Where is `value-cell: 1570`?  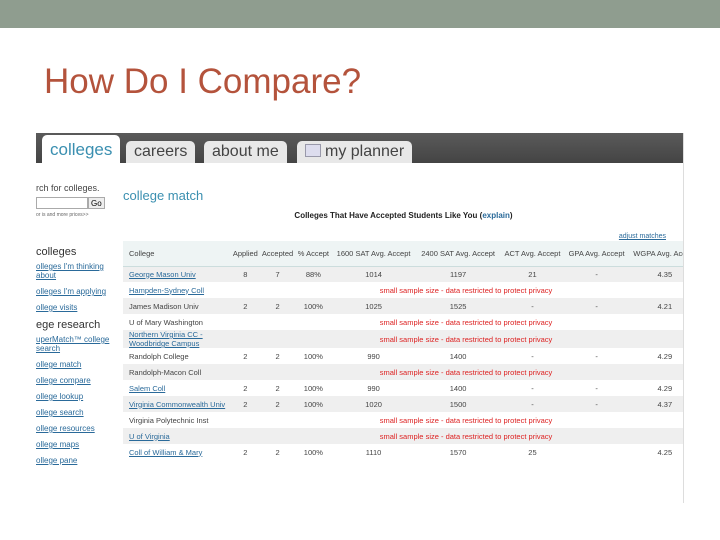
value-cell: 1570 is located at coordinates (458, 452).